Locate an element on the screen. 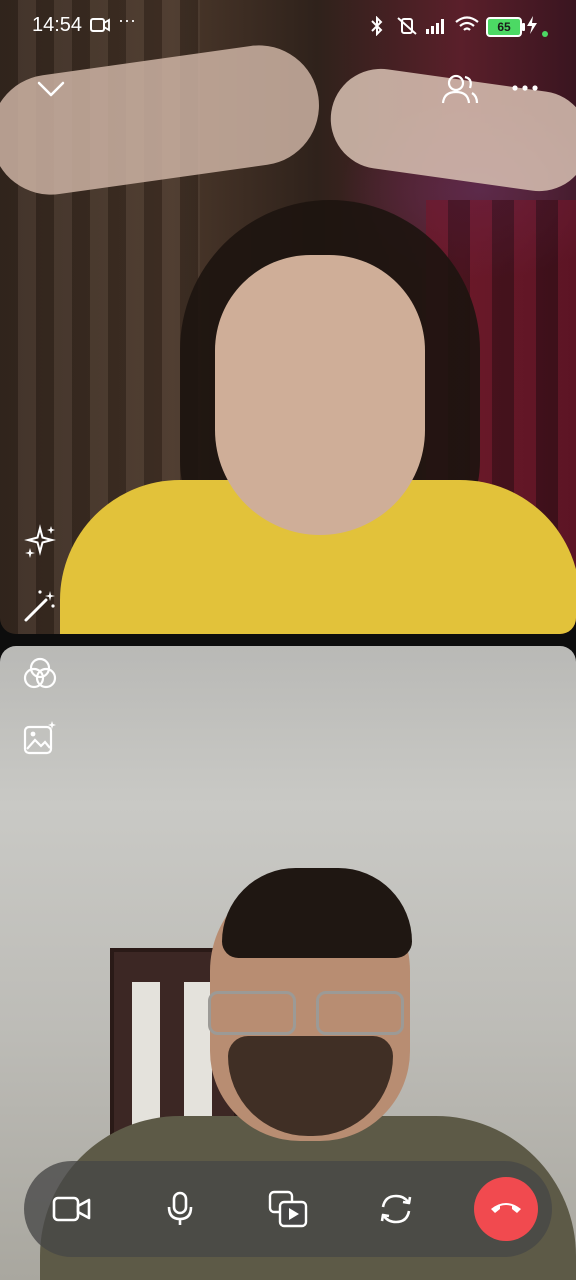 The image size is (576, 1280). share-screen-icon is located at coordinates (288, 1209).